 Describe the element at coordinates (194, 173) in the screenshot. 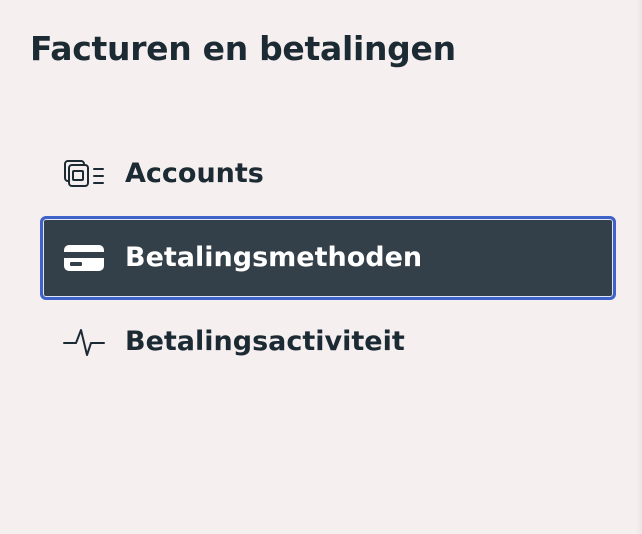

I see `nav-item-label: Accounts` at that location.